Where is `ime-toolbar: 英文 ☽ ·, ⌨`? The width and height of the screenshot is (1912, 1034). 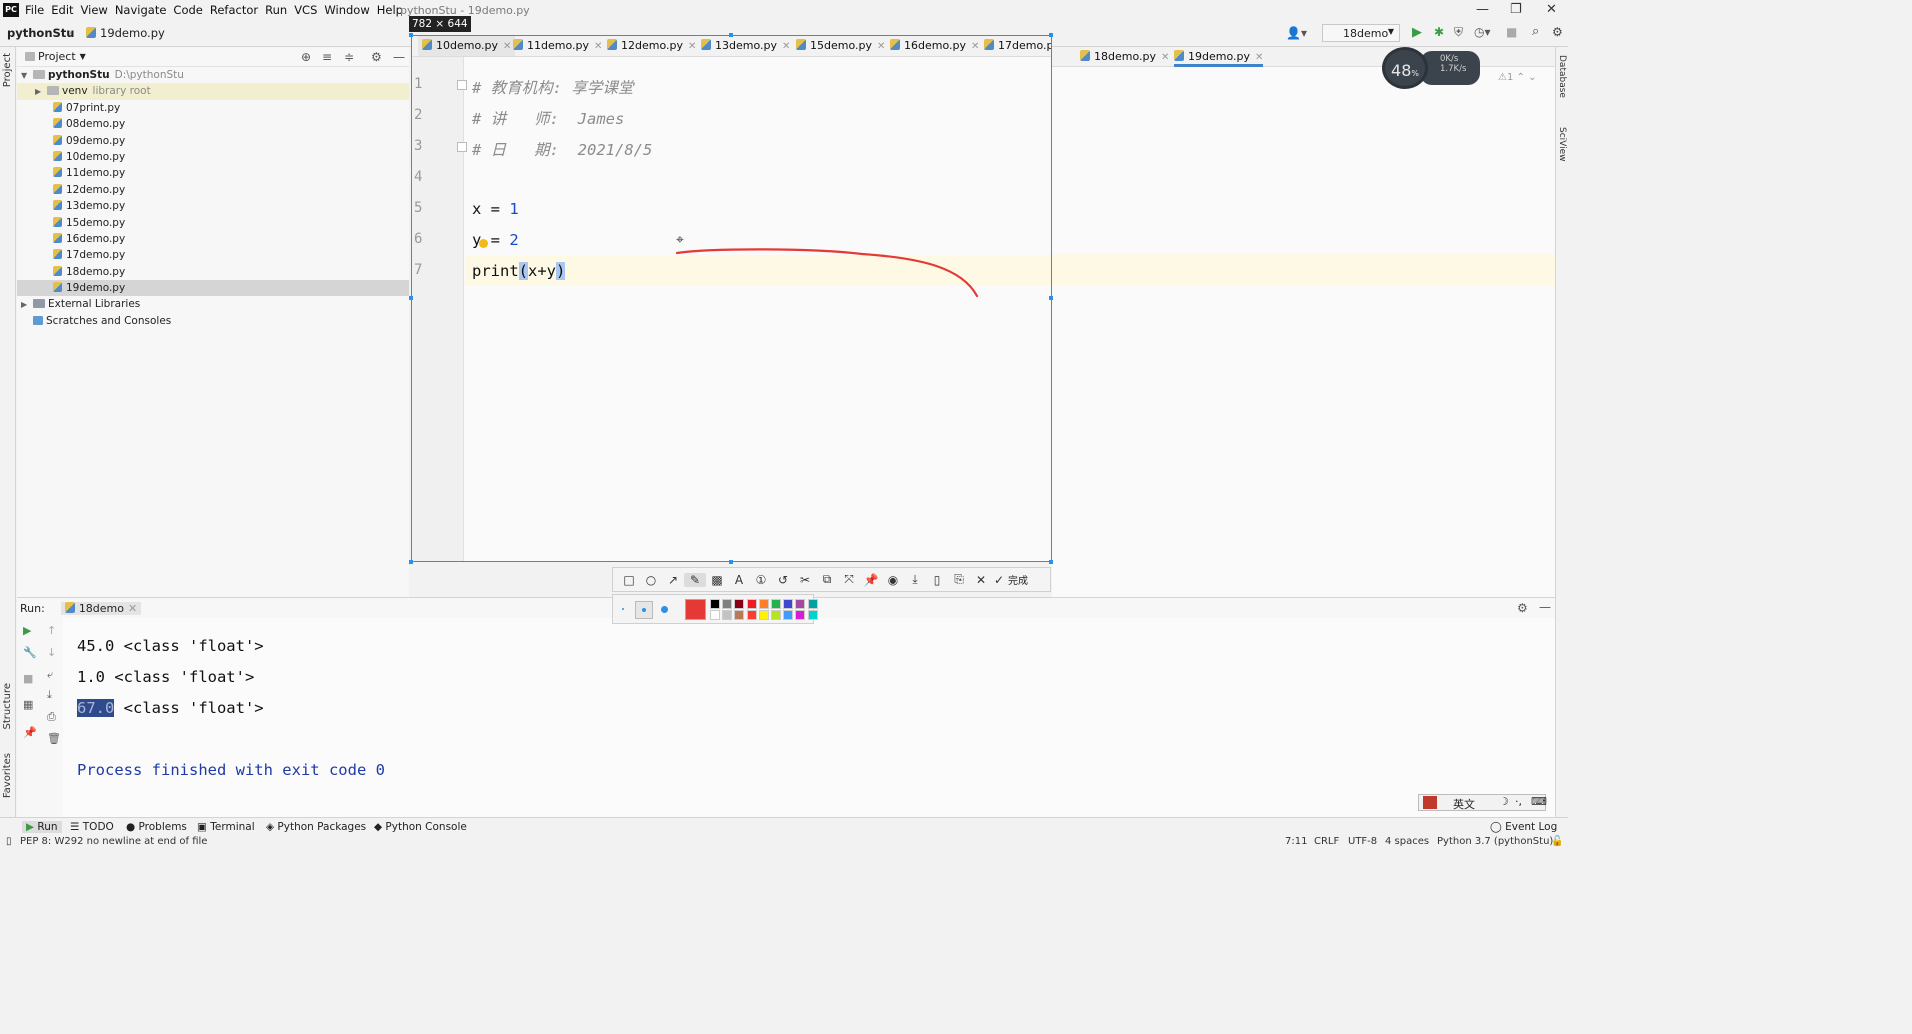
ime-toolbar: 英文 ☽ ·, ⌨ is located at coordinates (1482, 803).